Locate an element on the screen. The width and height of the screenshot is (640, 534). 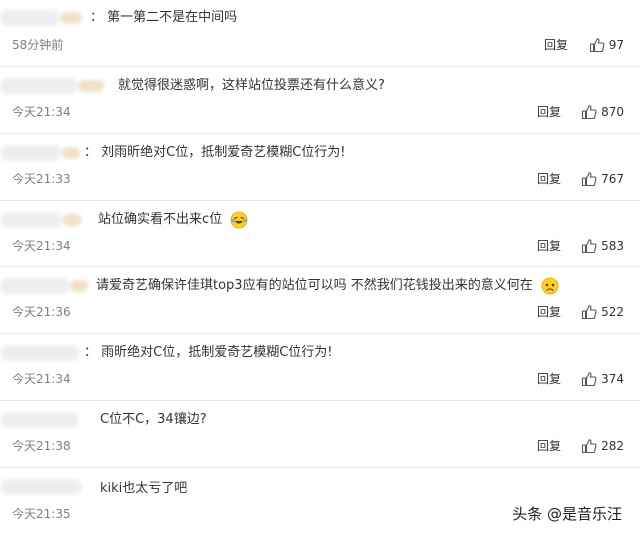
comment-item: ： 刘雨昕绝对C位，抵制爱奇艺模糊C位行为! 今天21:33 回复 767 is located at coordinates (320, 167).